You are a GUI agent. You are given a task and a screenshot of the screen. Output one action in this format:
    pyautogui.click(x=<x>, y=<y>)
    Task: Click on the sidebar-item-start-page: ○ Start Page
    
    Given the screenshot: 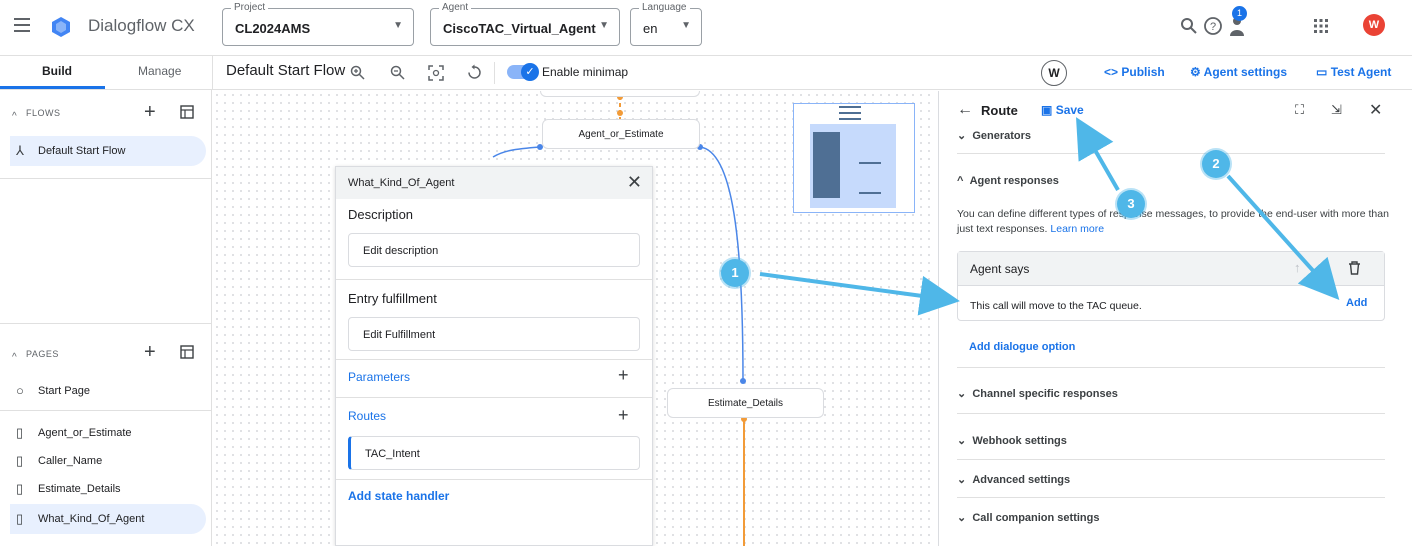 What is the action you would take?
    pyautogui.click(x=108, y=391)
    